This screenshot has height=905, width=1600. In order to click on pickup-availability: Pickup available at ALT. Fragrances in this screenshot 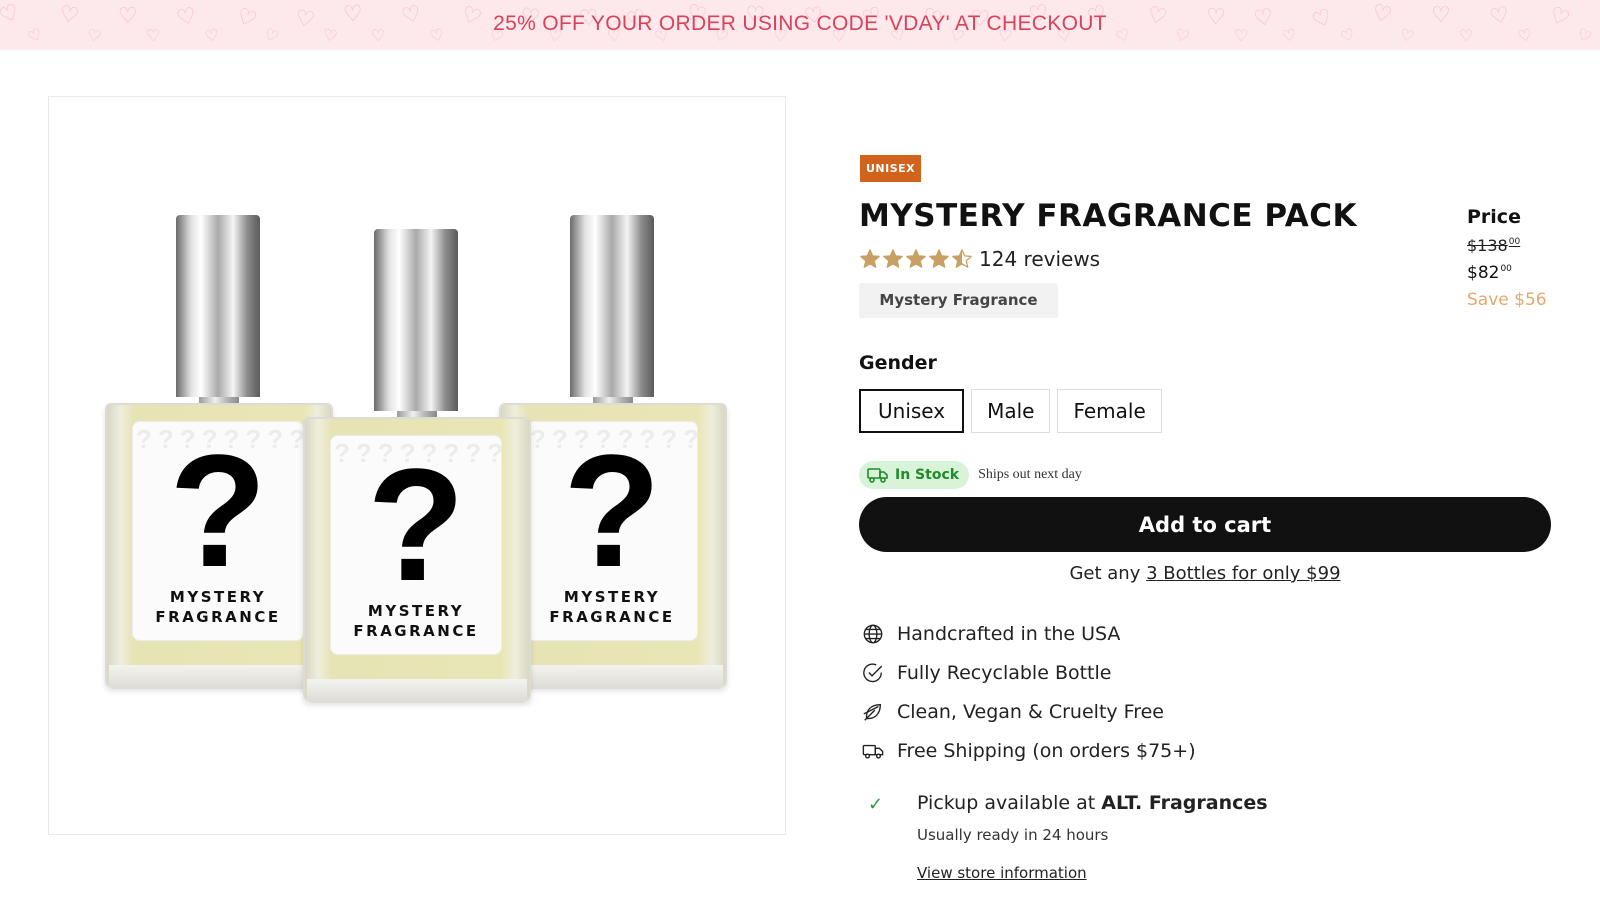, I will do `click(1092, 803)`.